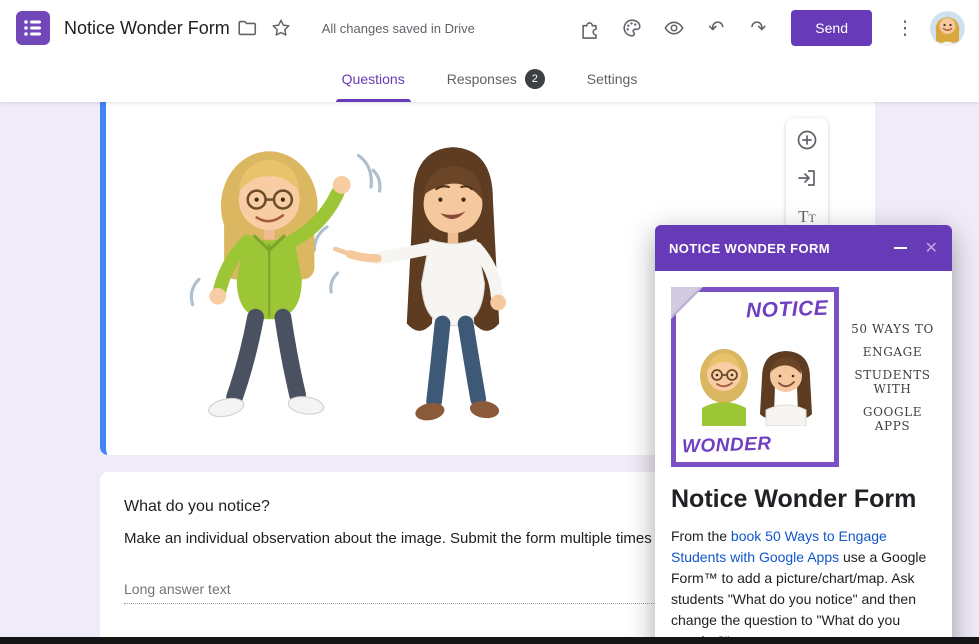  I want to click on theme-palette-icon, so click(632, 28).